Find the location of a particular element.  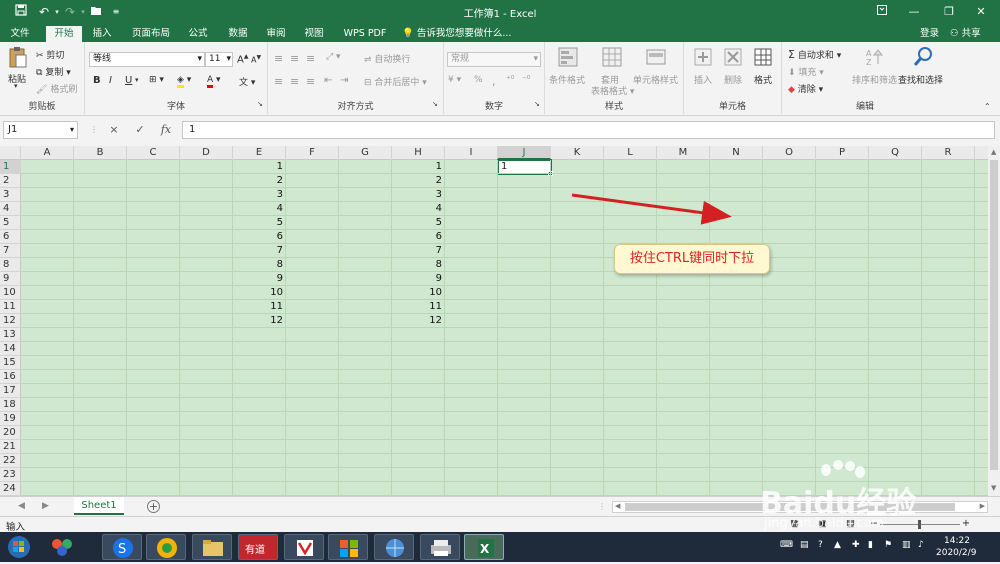

tray-network-icon: ▥ is located at coordinates (906, 545).